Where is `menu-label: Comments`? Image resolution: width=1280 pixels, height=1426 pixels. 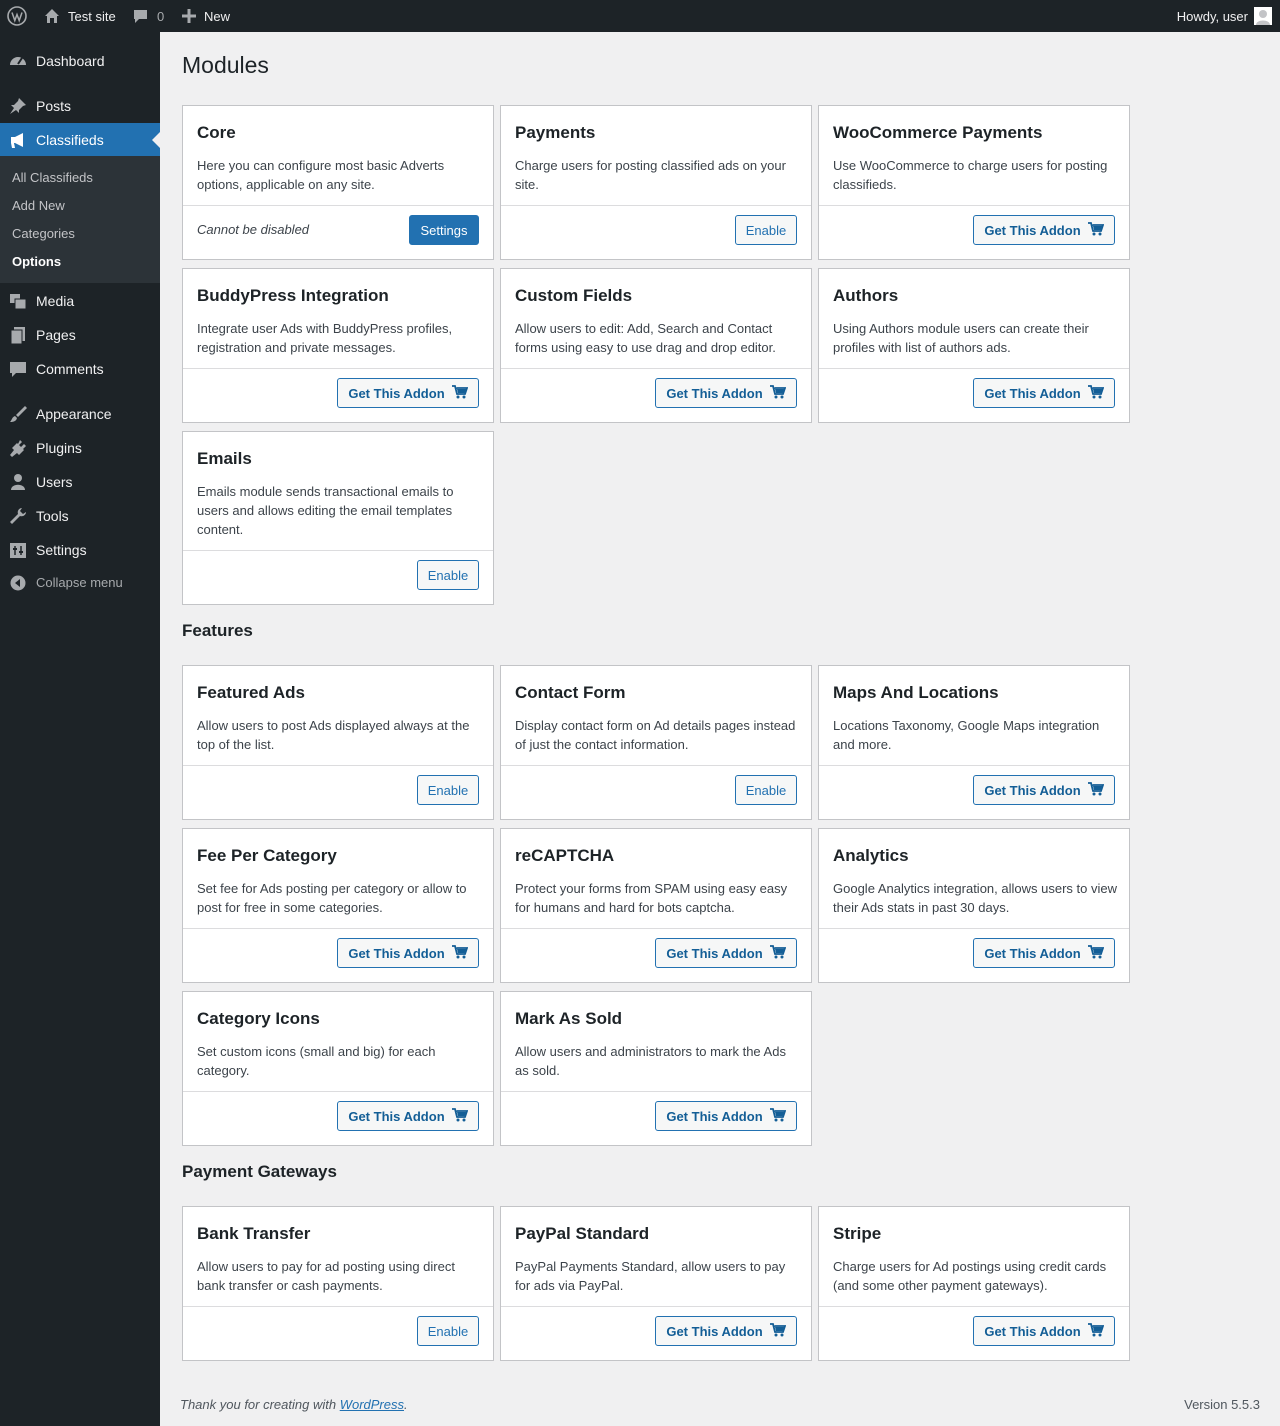
menu-label: Comments is located at coordinates (70, 369).